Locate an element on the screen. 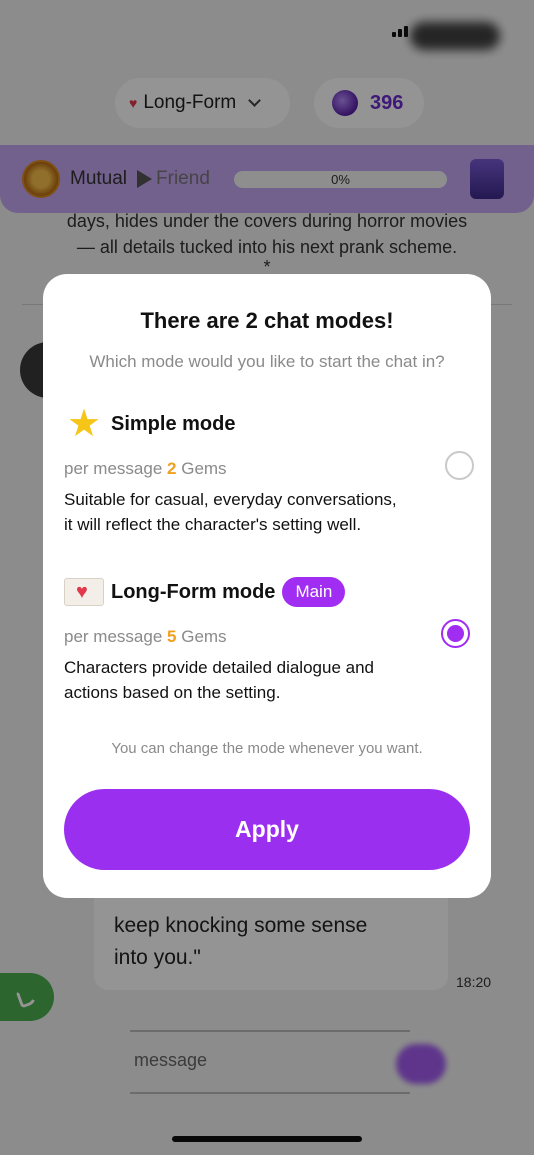 This screenshot has height=1155, width=534. description-line: actions based on the setting. is located at coordinates (172, 692).